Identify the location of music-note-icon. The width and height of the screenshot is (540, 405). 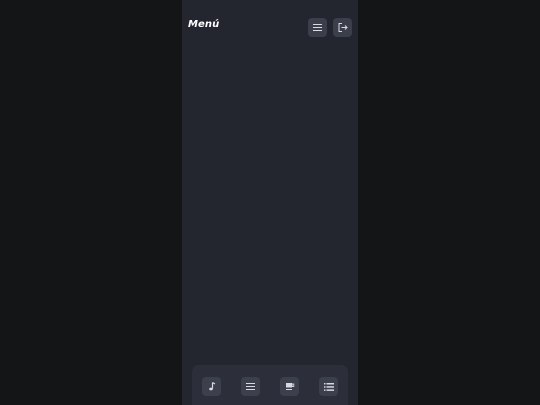
(212, 386).